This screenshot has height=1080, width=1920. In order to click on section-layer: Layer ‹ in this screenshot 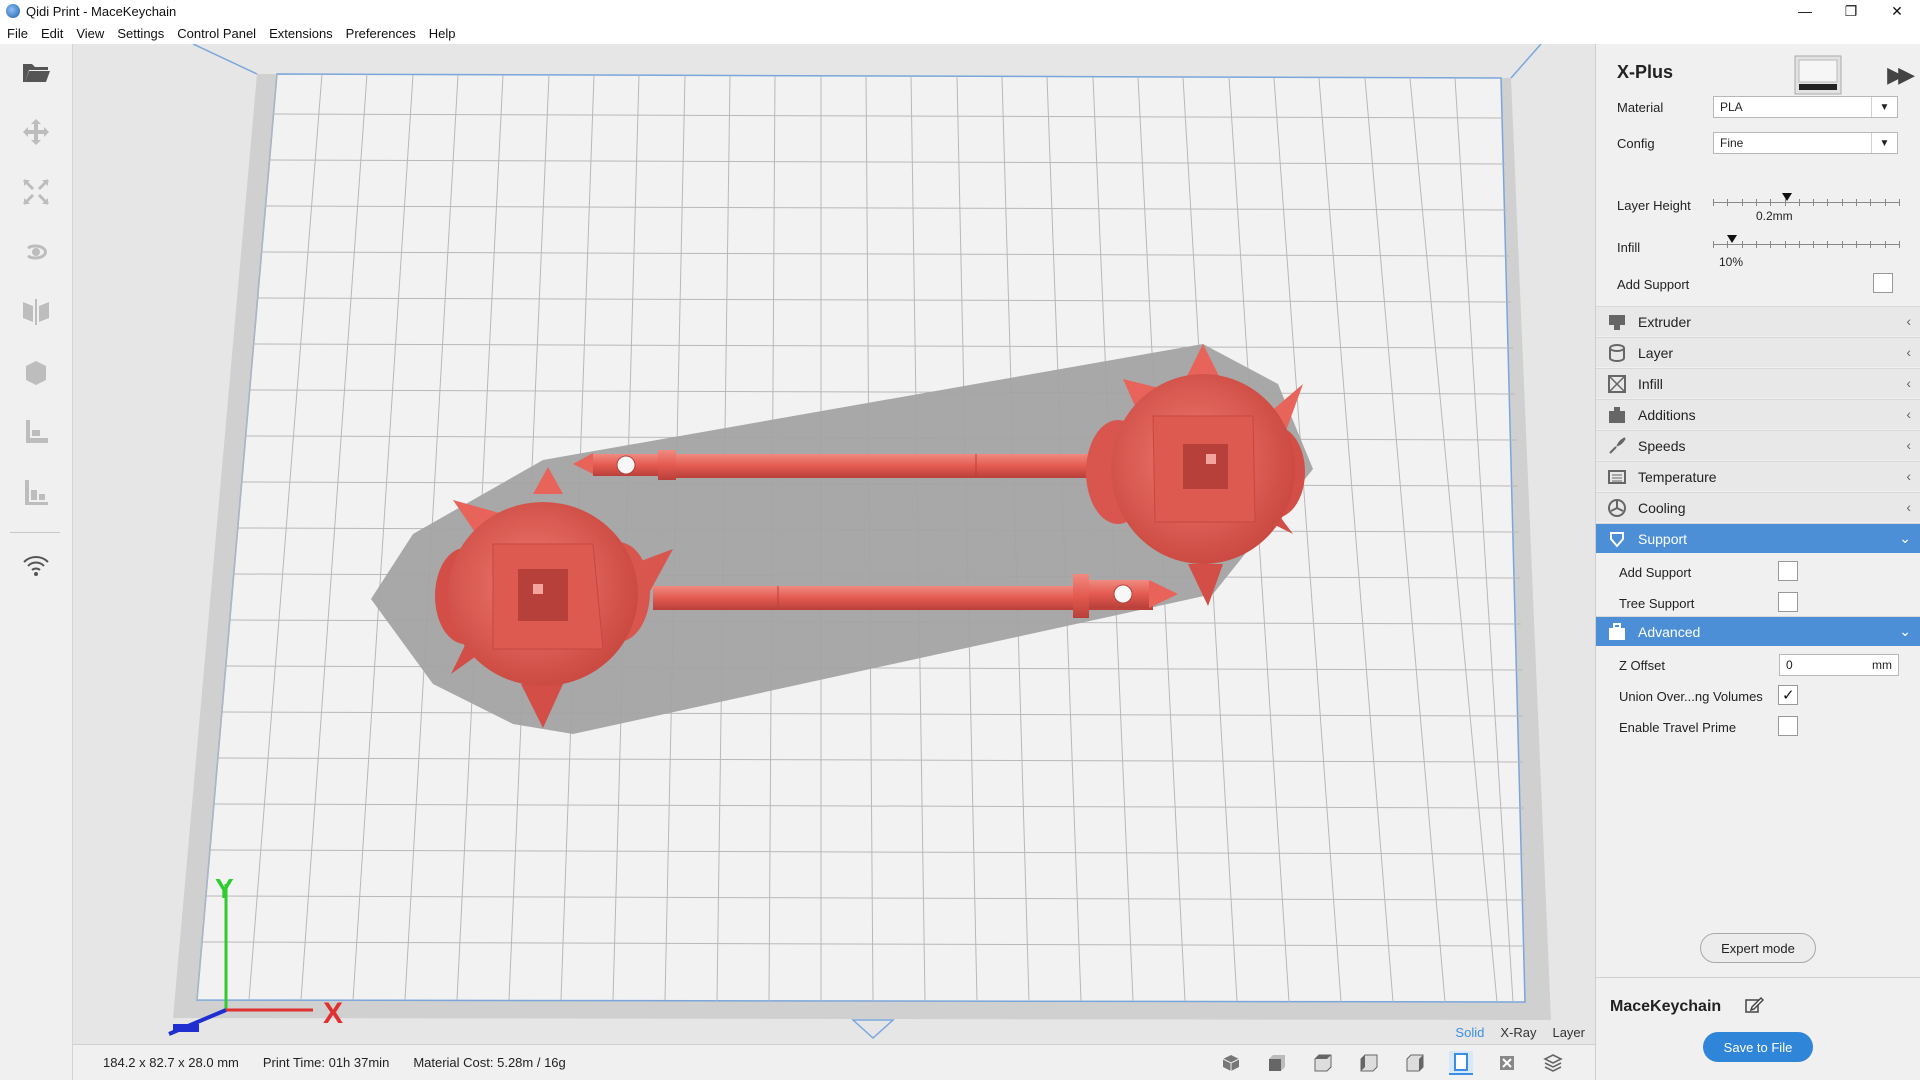, I will do `click(1758, 352)`.